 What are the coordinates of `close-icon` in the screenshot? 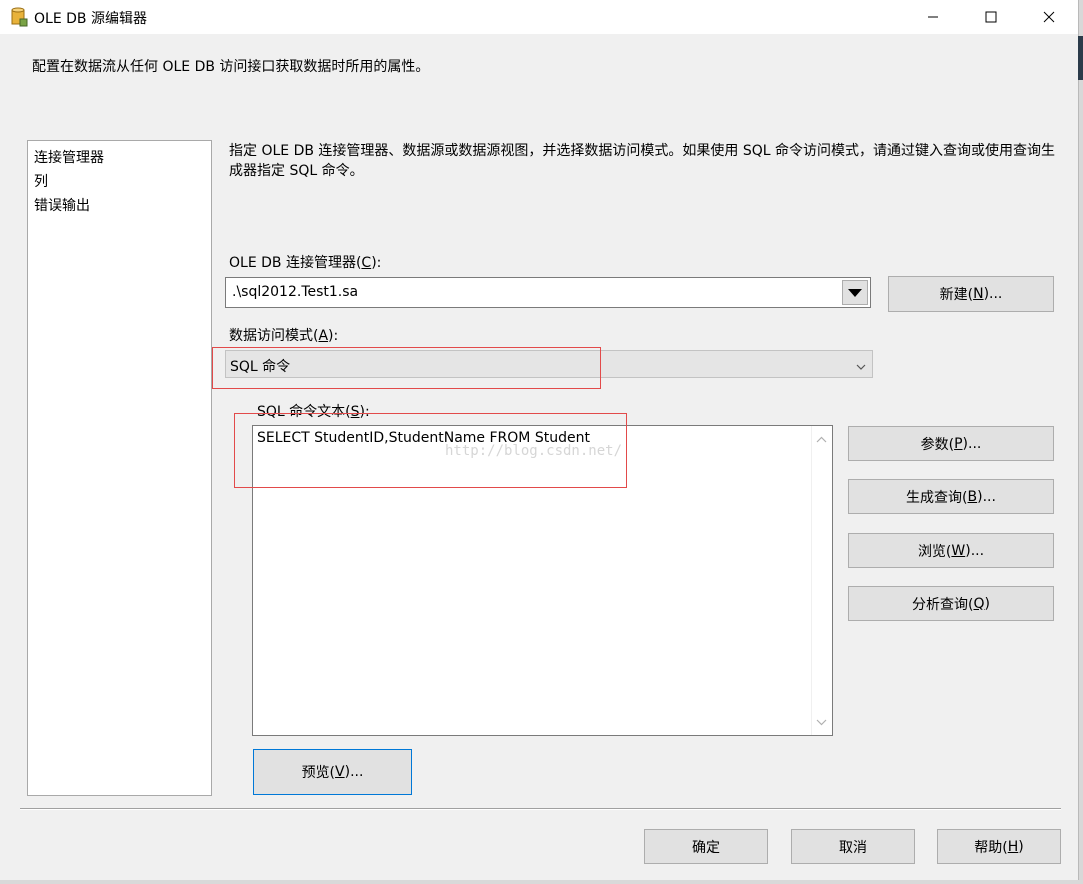 It's located at (1049, 17).